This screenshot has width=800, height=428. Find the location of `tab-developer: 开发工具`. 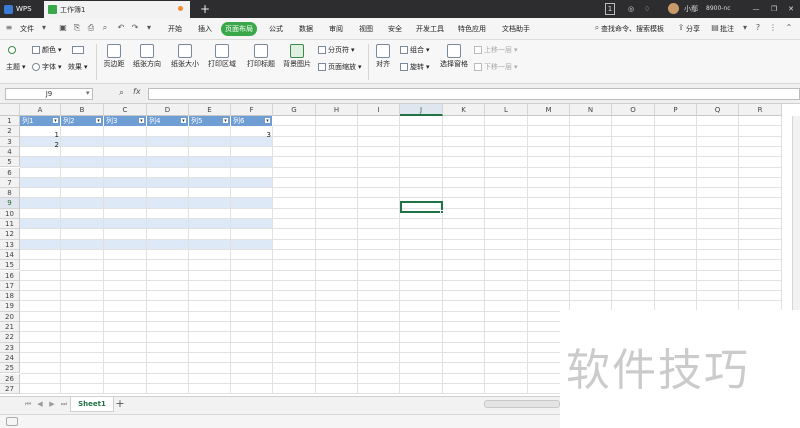

tab-developer: 开发工具 is located at coordinates (430, 29).